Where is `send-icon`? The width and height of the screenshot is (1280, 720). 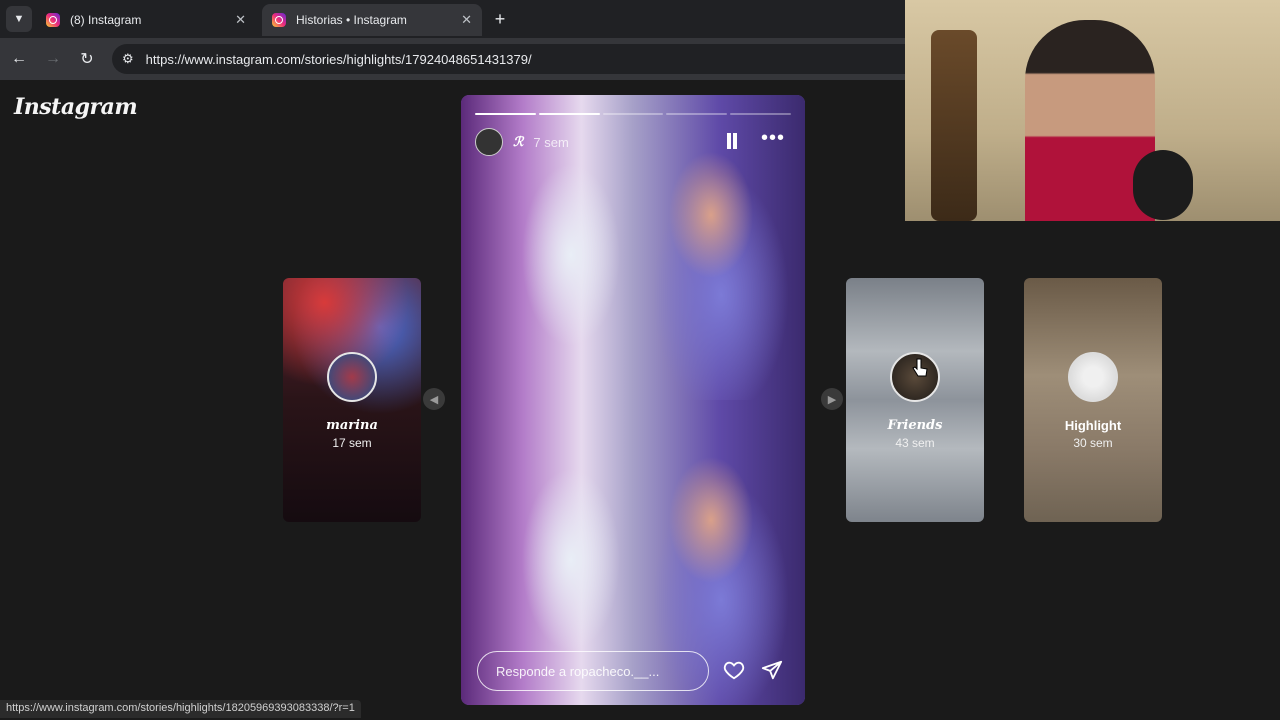
send-icon is located at coordinates (772, 670).